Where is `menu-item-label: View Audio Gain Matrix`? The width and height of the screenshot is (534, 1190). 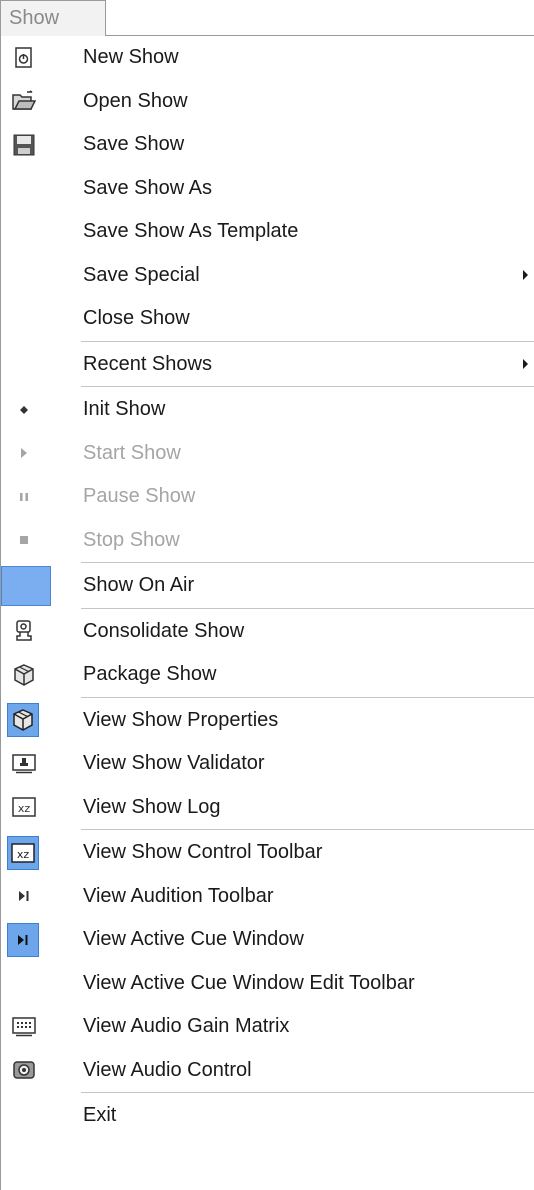
menu-item-label: View Audio Gain Matrix is located at coordinates (186, 1026).